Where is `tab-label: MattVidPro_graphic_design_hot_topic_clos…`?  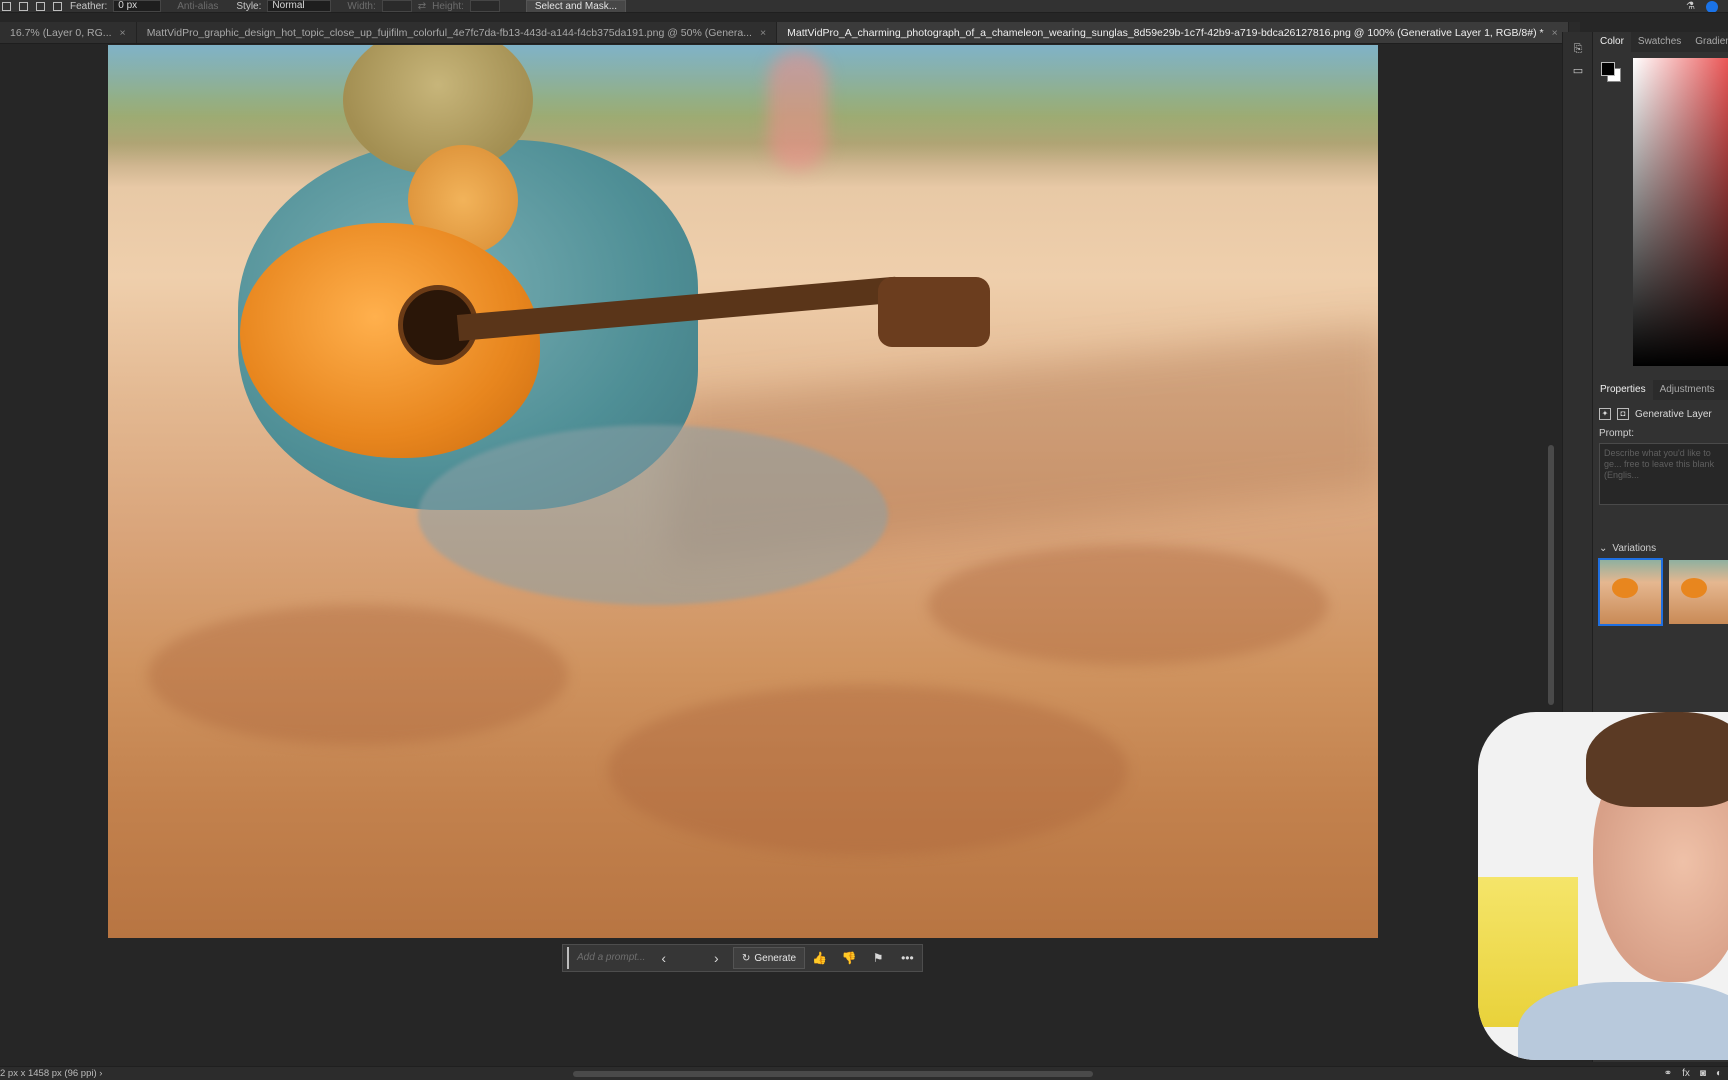 tab-label: MattVidPro_graphic_design_hot_topic_clos… is located at coordinates (449, 33).